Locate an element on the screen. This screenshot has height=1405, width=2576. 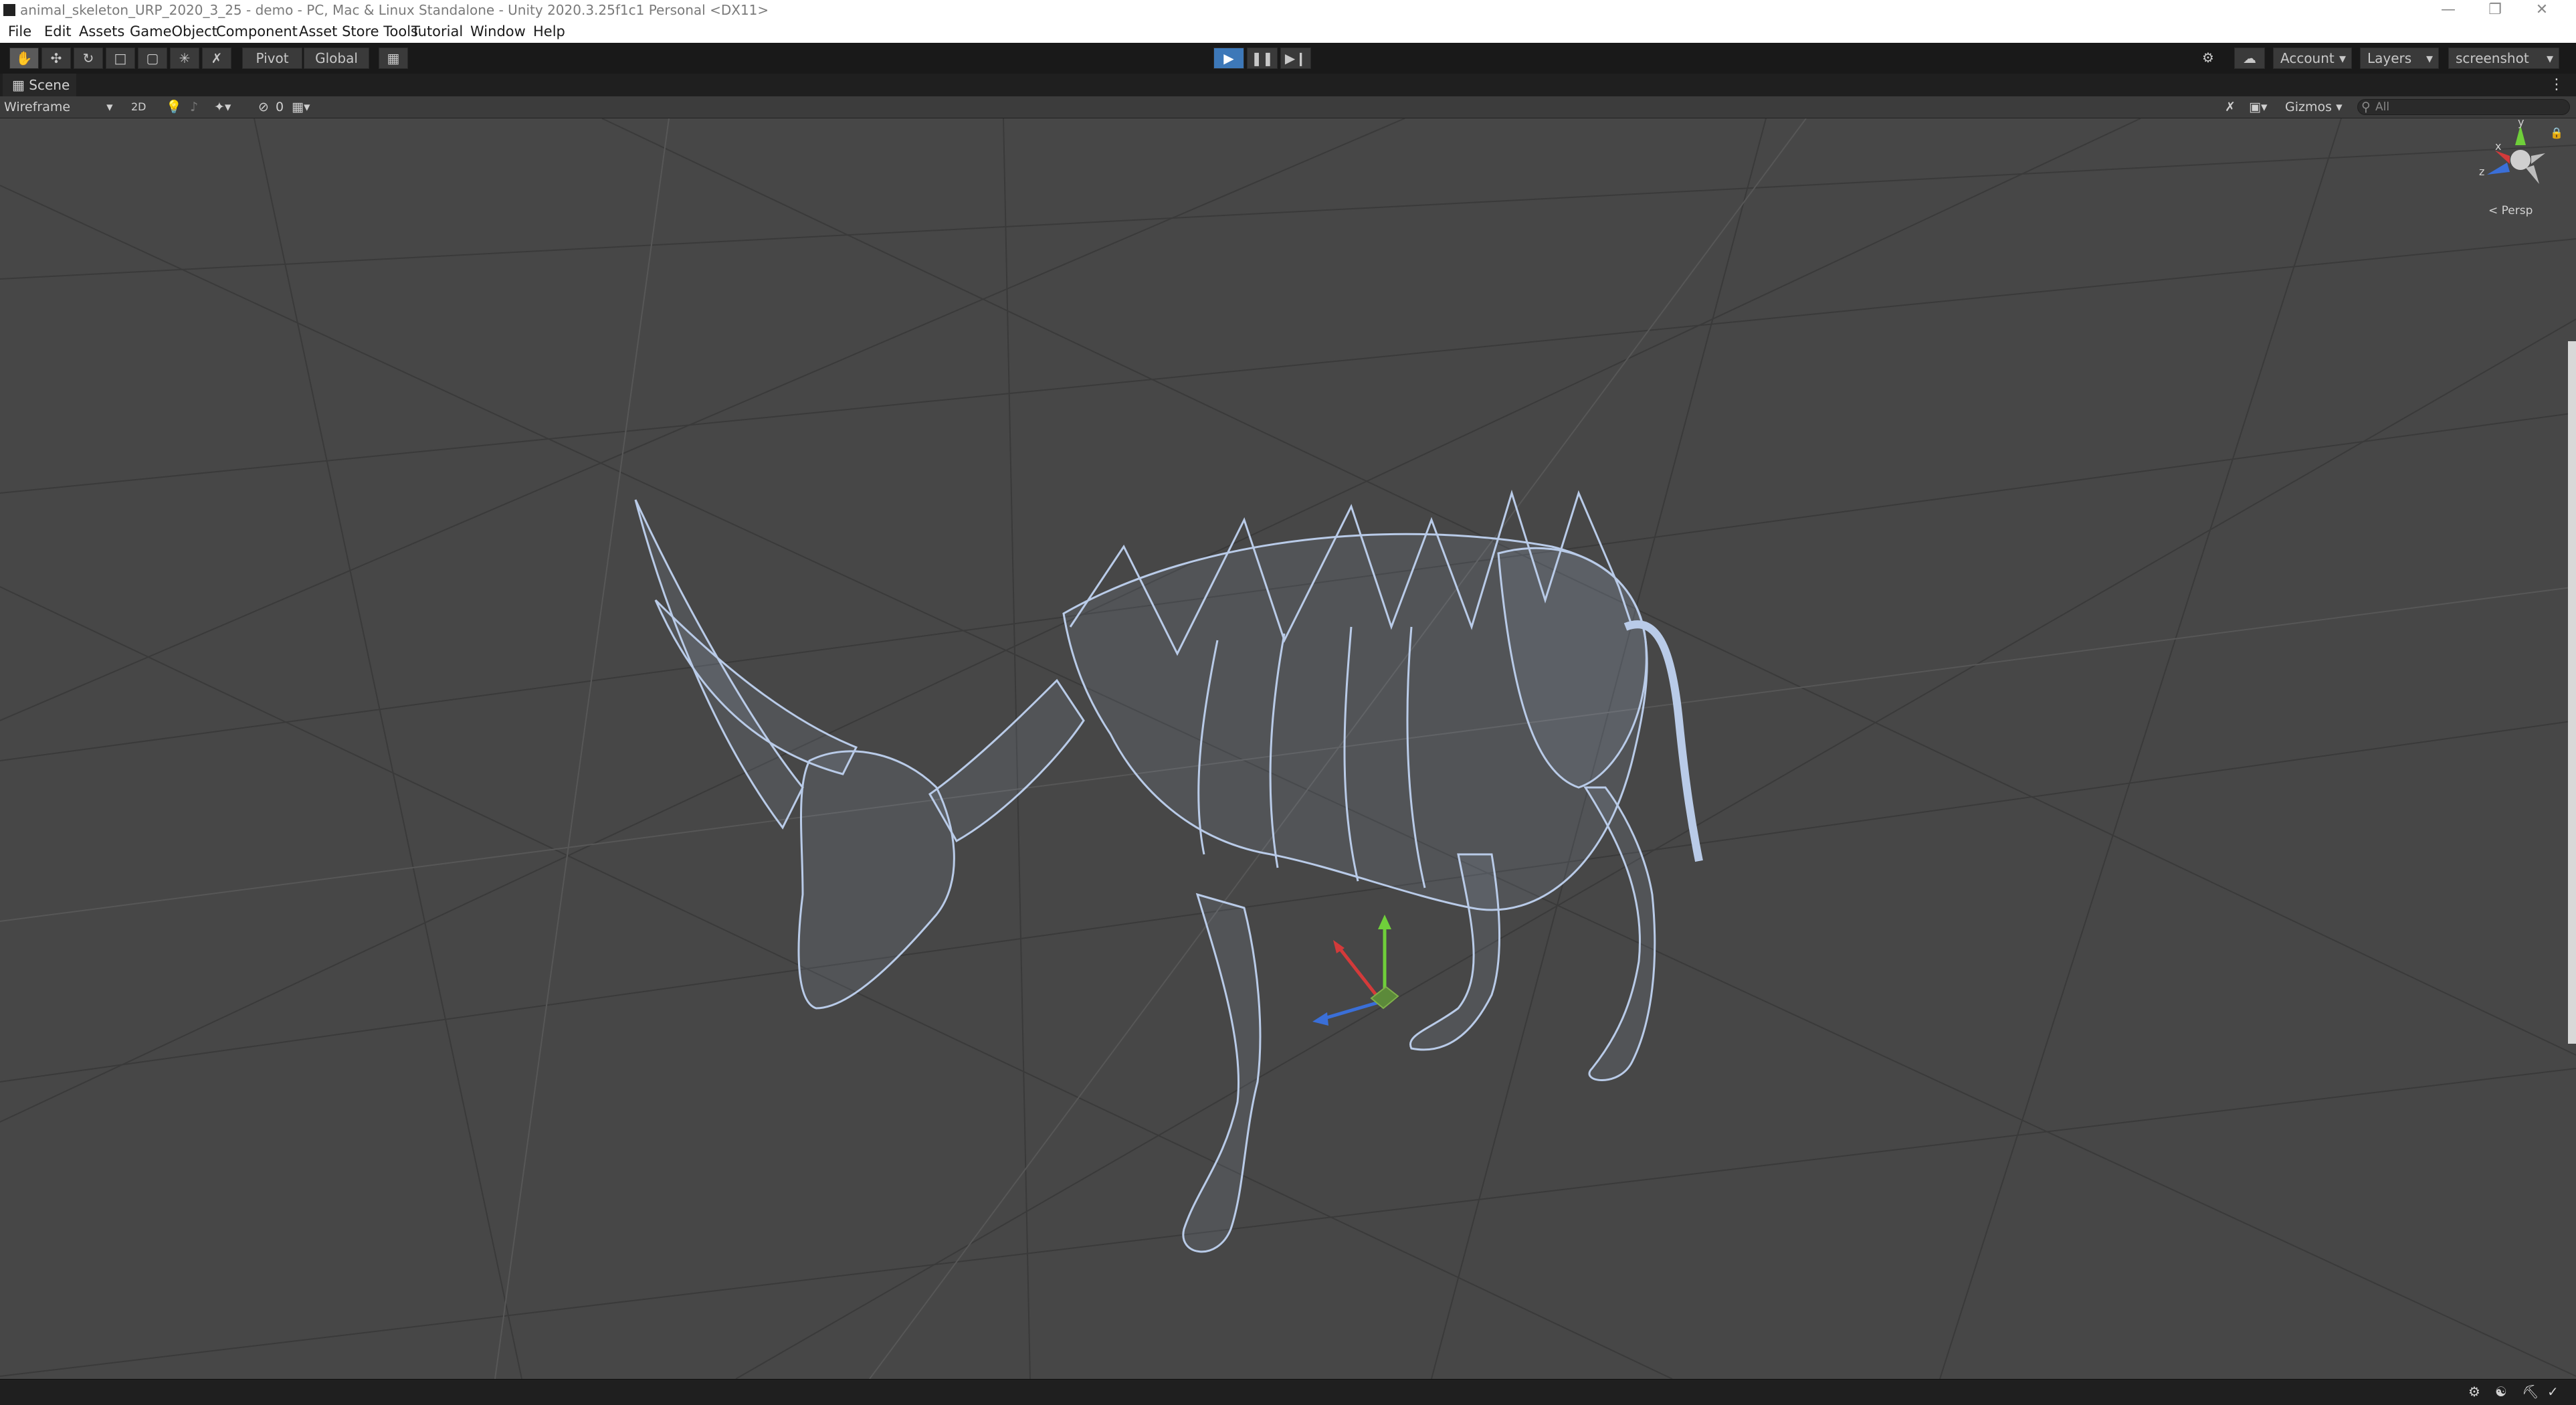
camera-icon: ▣▾ is located at coordinates (2258, 107).